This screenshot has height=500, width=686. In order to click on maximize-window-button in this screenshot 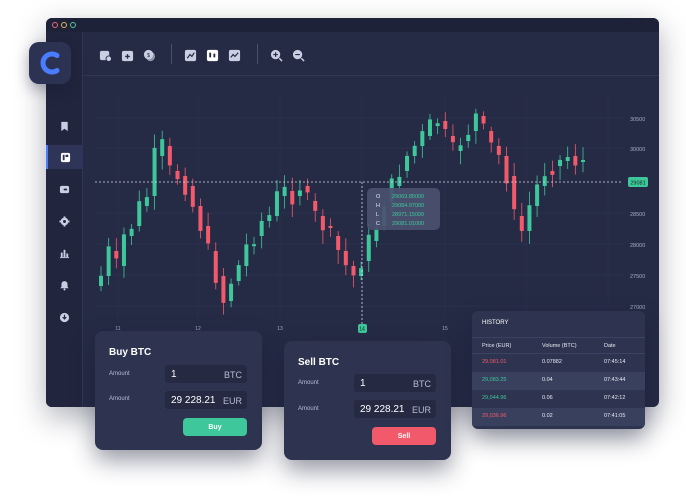, I will do `click(73, 25)`.